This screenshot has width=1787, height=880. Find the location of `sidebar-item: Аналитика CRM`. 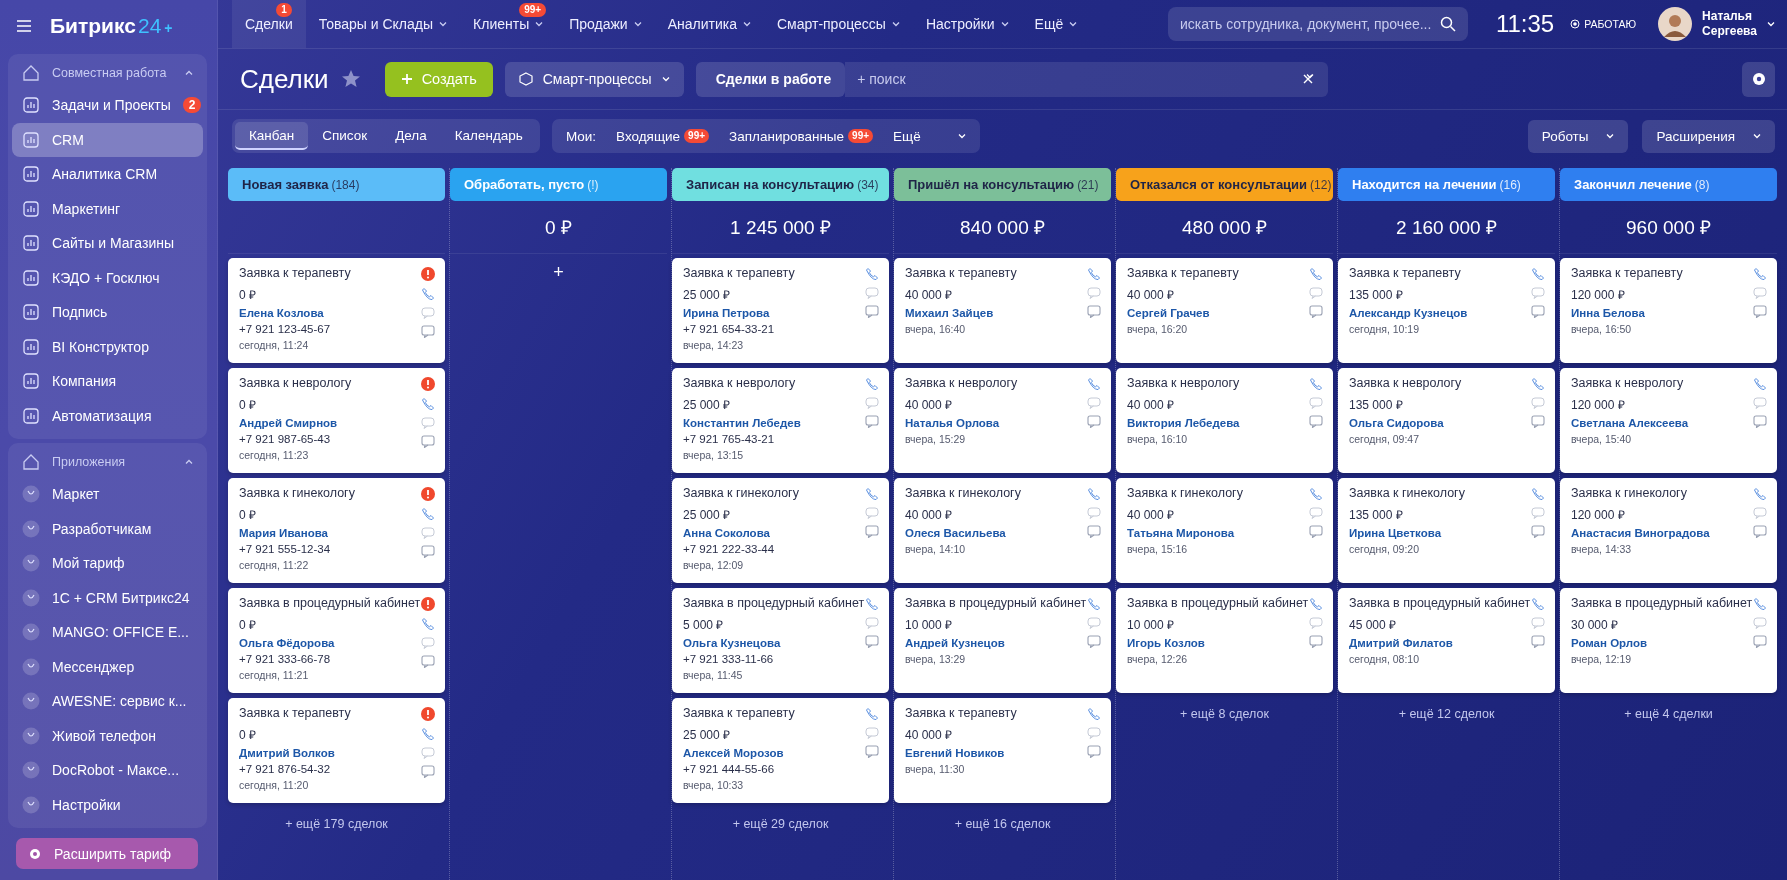

sidebar-item: Аналитика CRM is located at coordinates (107, 174).